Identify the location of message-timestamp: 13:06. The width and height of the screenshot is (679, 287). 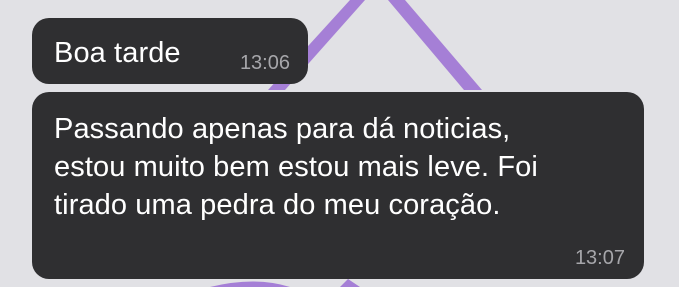
(264, 63).